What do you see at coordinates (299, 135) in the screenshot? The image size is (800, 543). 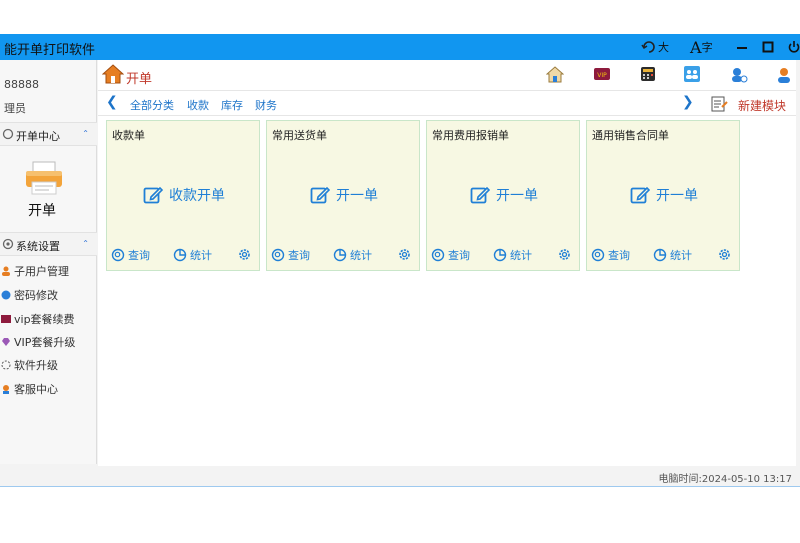 I see `card-title: 常用送货单` at bounding box center [299, 135].